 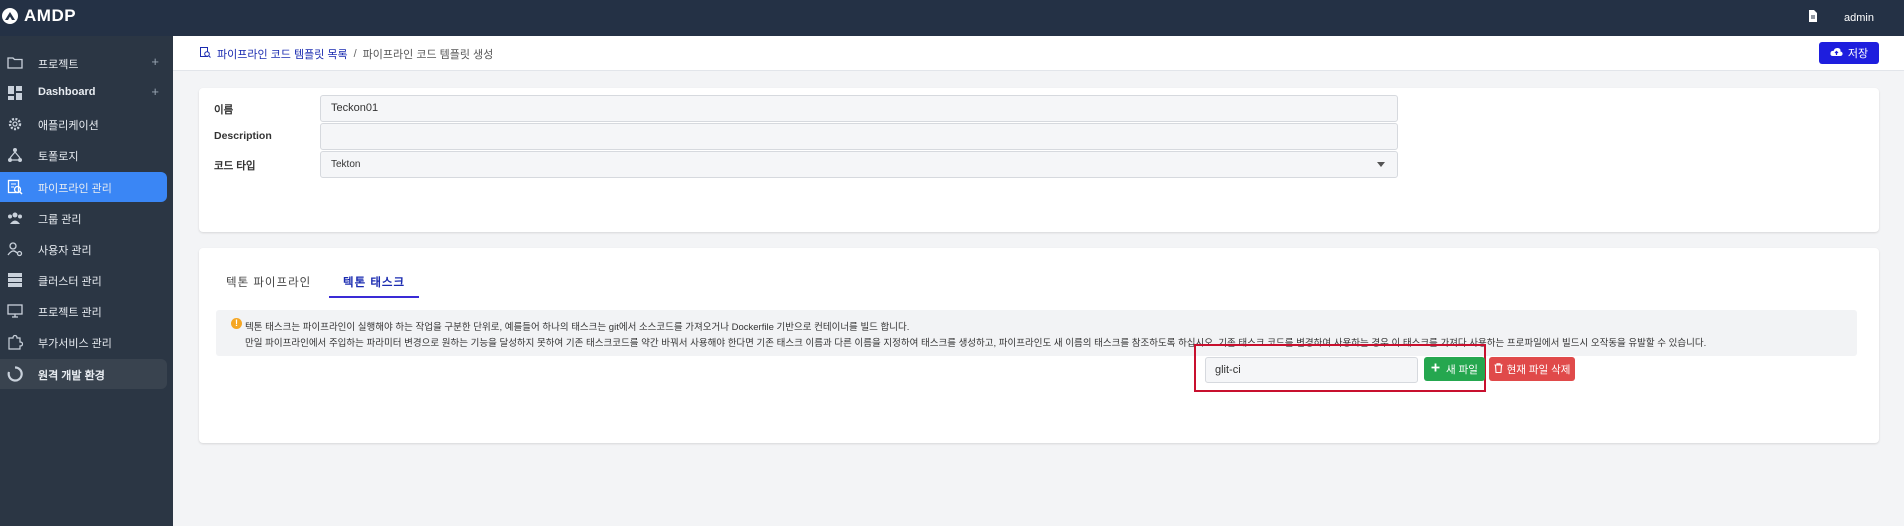 What do you see at coordinates (1859, 18) in the screenshot?
I see `user-name: admin` at bounding box center [1859, 18].